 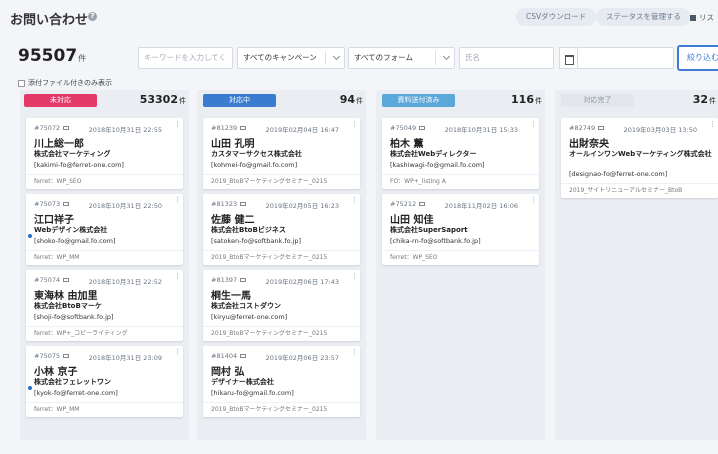 What do you see at coordinates (481, 130) in the screenshot?
I see `card-date: 2018年10月31日 15:33` at bounding box center [481, 130].